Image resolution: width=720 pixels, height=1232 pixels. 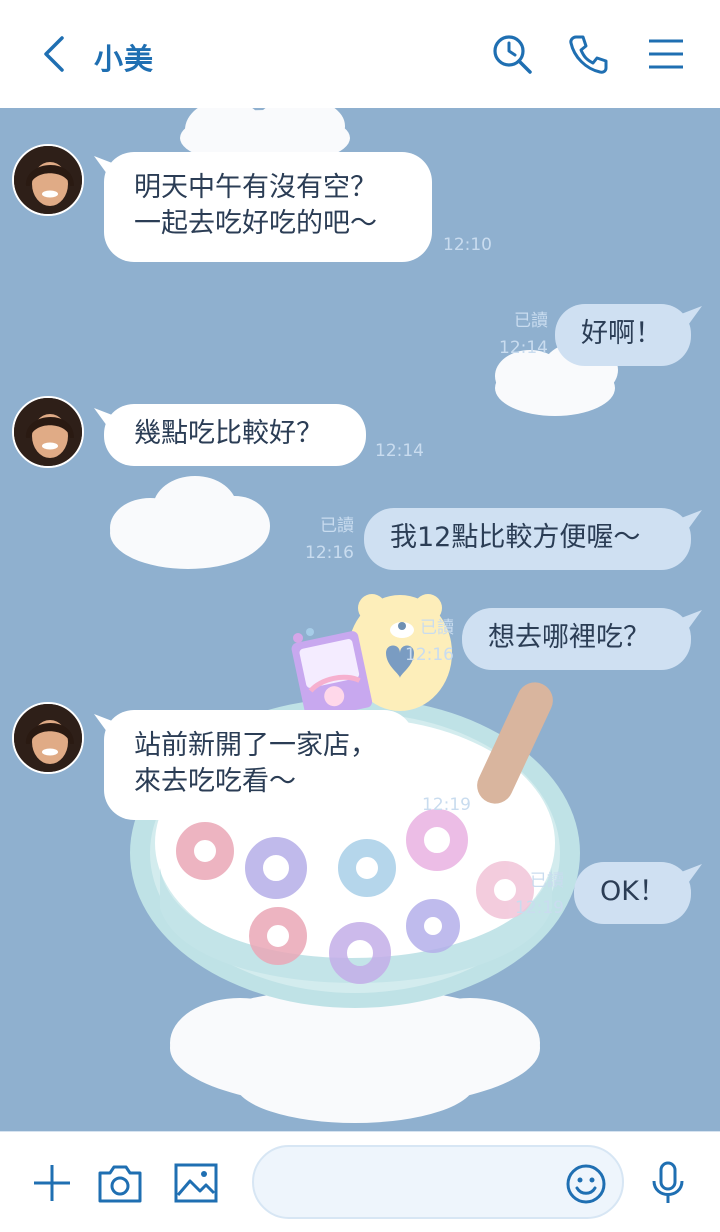 I want to click on message-bubble-incoming: 幾點吃比較好？, so click(x=235, y=435).